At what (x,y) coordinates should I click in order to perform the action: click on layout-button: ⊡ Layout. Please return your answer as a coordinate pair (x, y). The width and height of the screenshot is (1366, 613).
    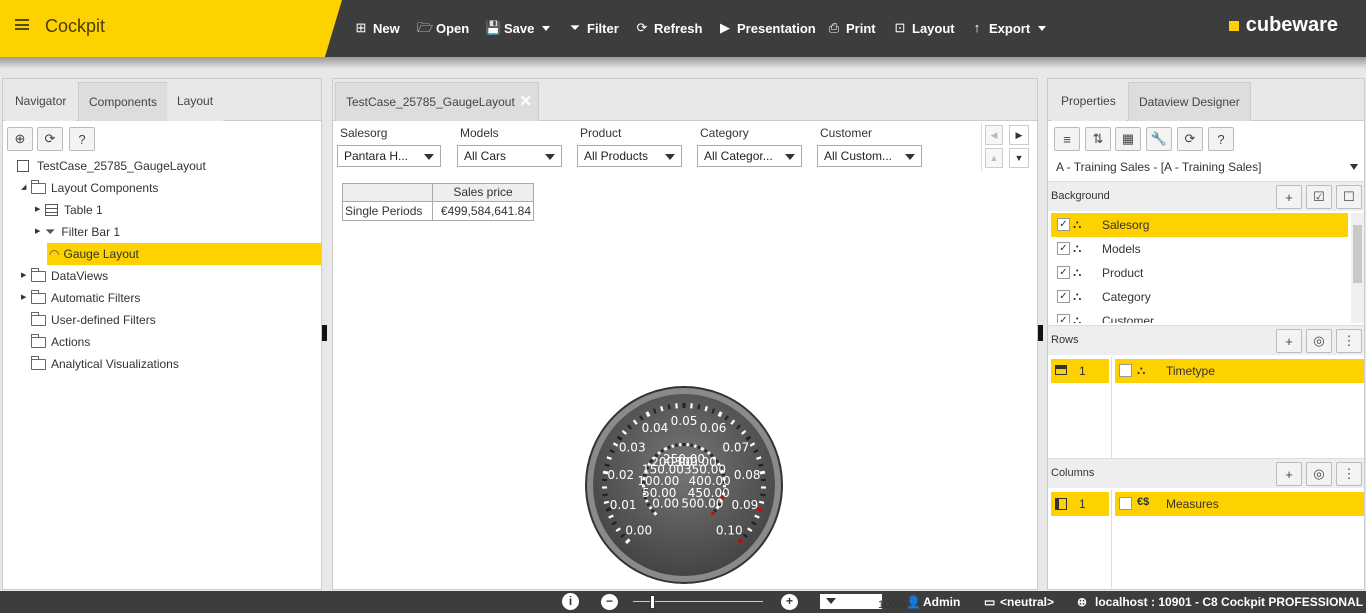
    Looking at the image, I should click on (924, 28).